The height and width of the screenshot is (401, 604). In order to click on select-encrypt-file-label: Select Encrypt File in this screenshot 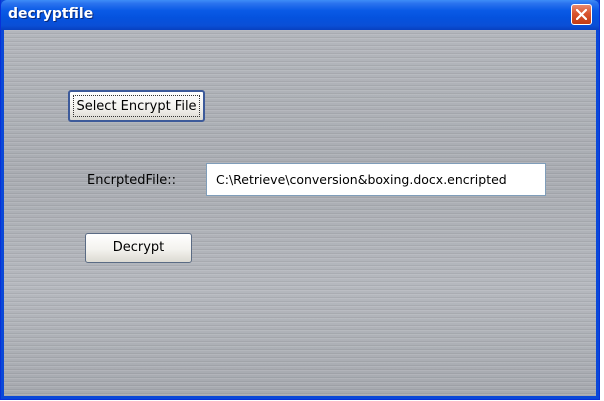, I will do `click(136, 106)`.